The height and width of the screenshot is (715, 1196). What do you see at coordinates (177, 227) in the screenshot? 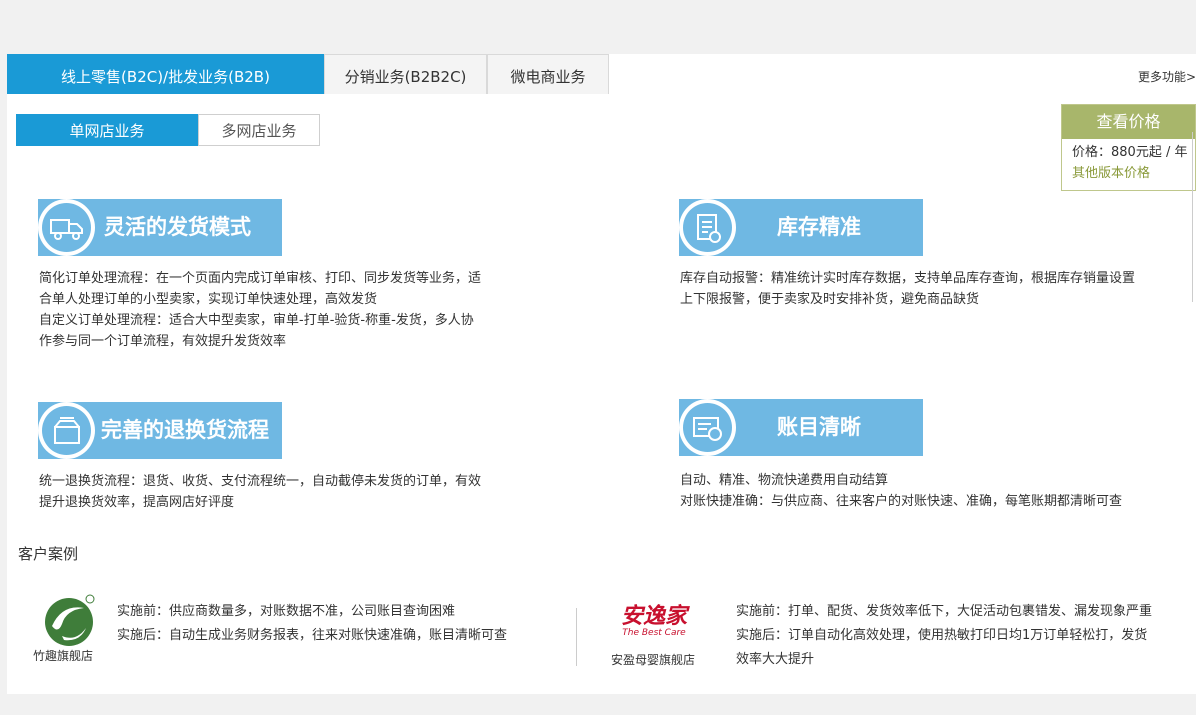
I see `feature-title: 灵活的发货模式` at bounding box center [177, 227].